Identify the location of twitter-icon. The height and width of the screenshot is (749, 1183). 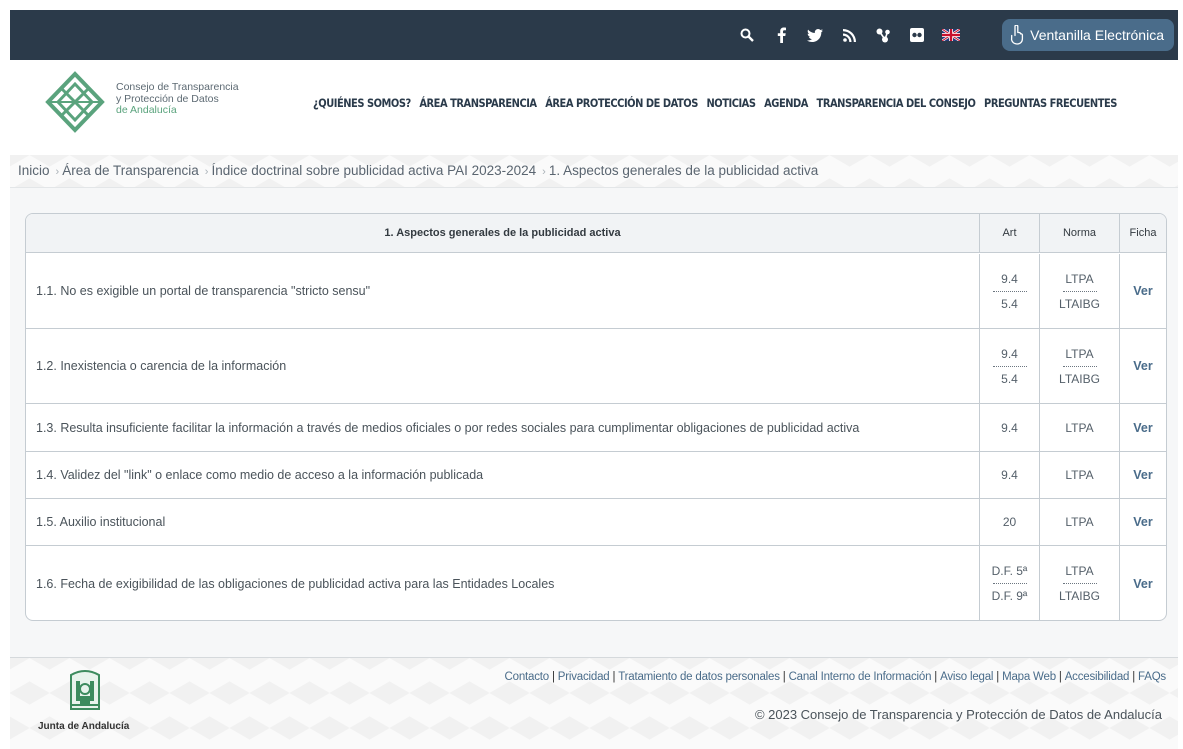
(815, 35).